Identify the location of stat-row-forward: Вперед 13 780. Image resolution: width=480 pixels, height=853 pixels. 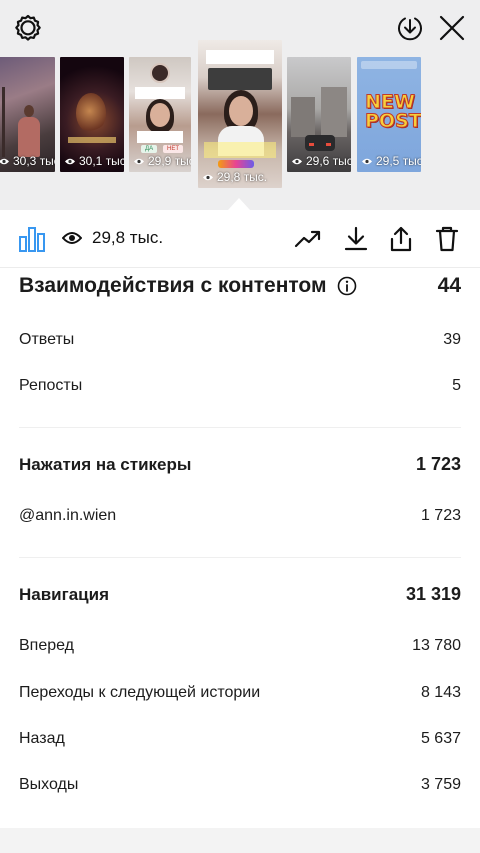
(240, 646).